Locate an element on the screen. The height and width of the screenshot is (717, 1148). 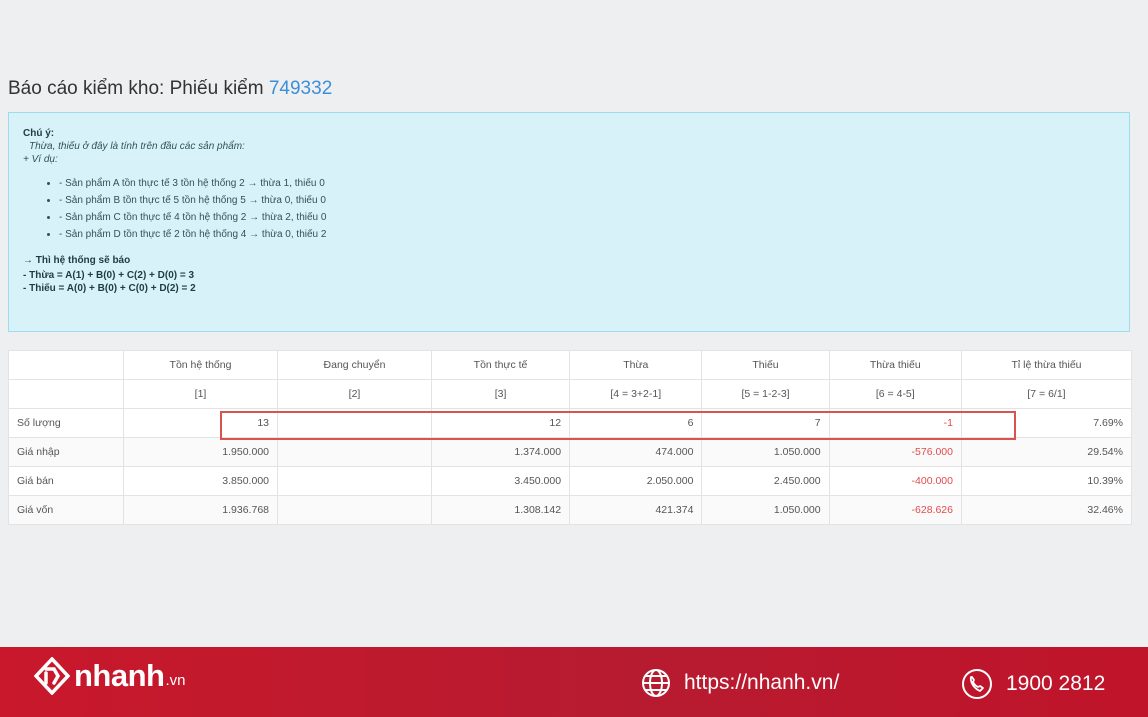
row-label: Giá vốn is located at coordinates (66, 510).